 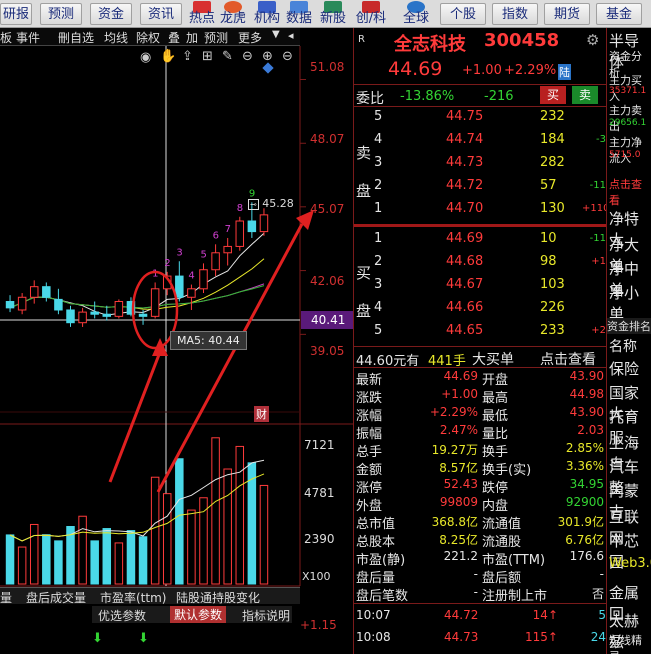 What do you see at coordinates (28, 37) in the screenshot?
I see `chart-tab-events: 事件` at bounding box center [28, 37].